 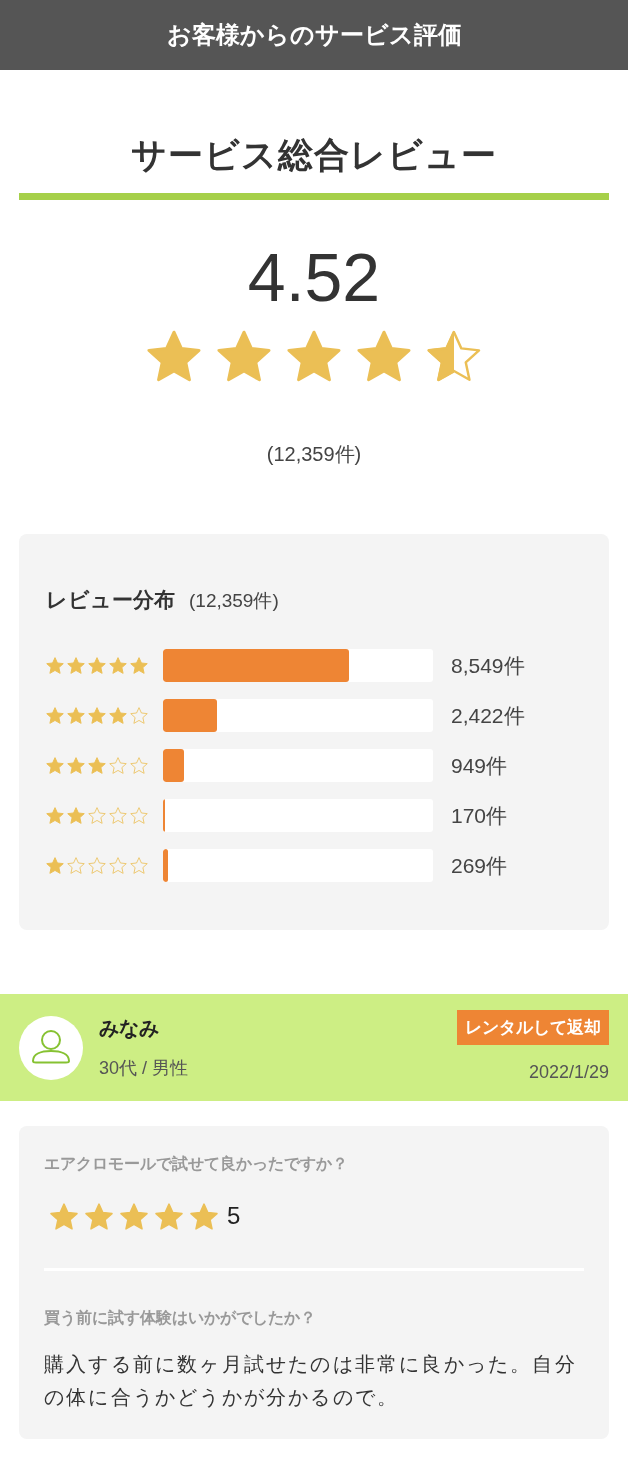 What do you see at coordinates (314, 454) in the screenshot?
I see `review-count: (12,359件)` at bounding box center [314, 454].